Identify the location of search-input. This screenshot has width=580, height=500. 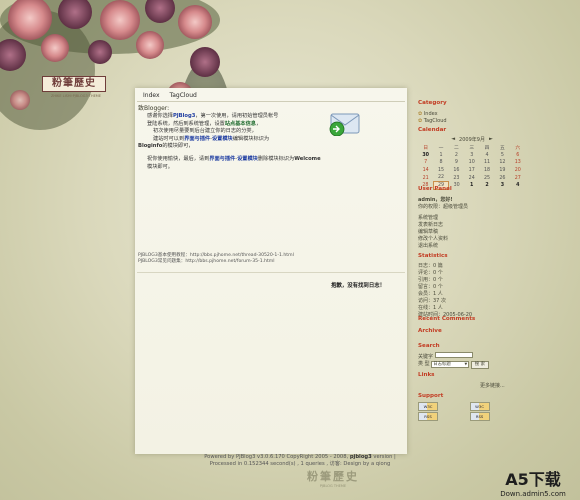
(453, 355).